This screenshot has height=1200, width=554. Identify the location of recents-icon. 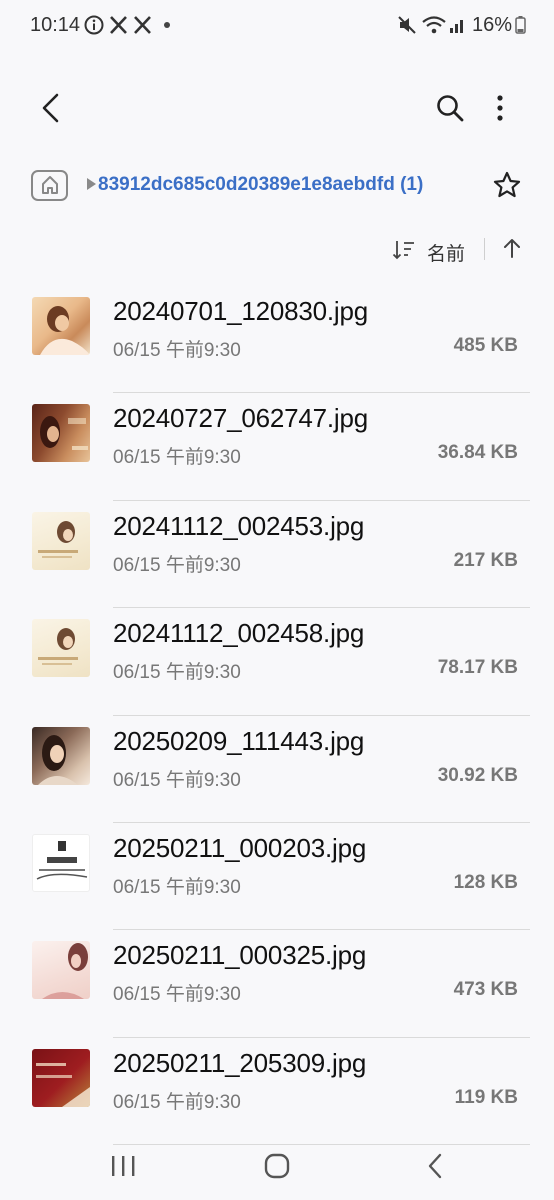
(123, 1168).